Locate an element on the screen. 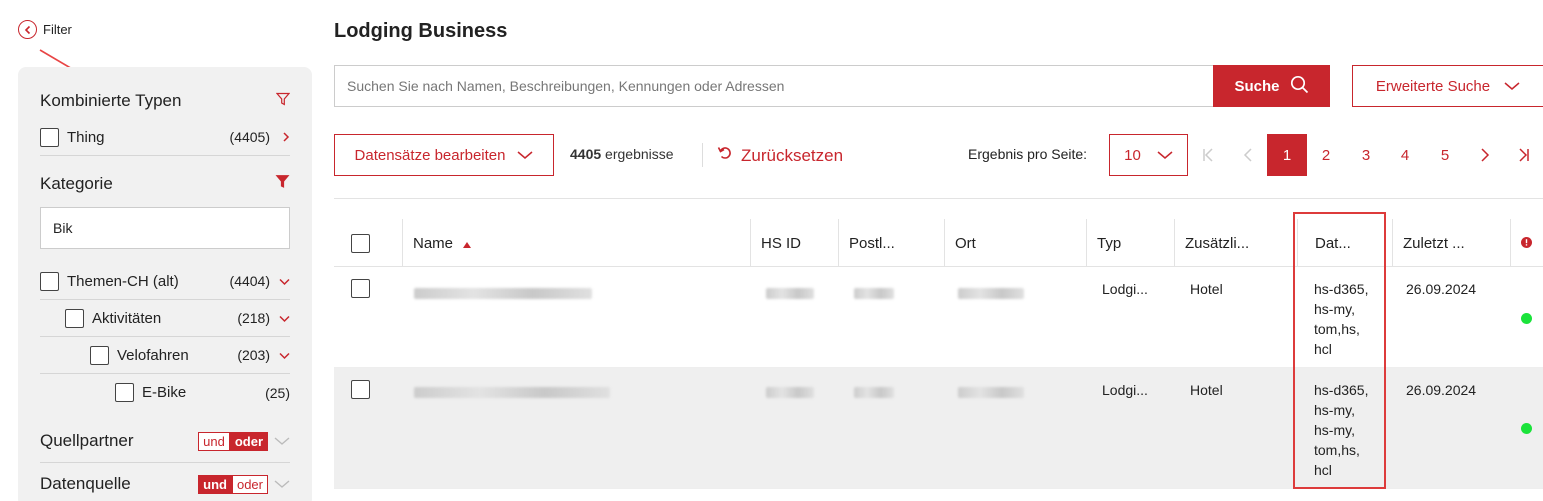 Image resolution: width=1543 pixels, height=501 pixels. chevron-right-icon is located at coordinates (283, 137).